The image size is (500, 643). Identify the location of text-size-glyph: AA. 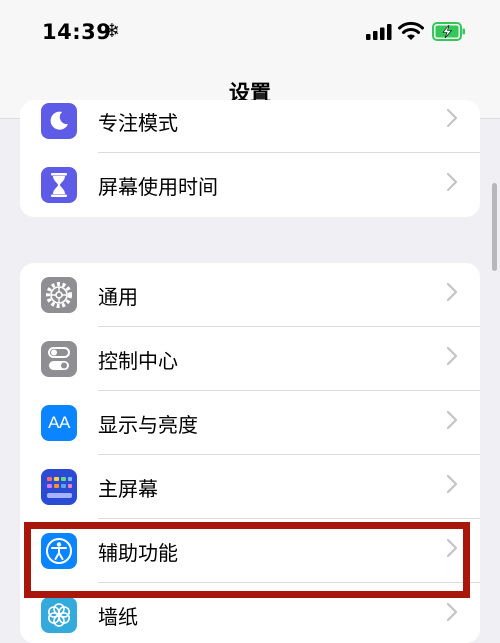
(59, 422).